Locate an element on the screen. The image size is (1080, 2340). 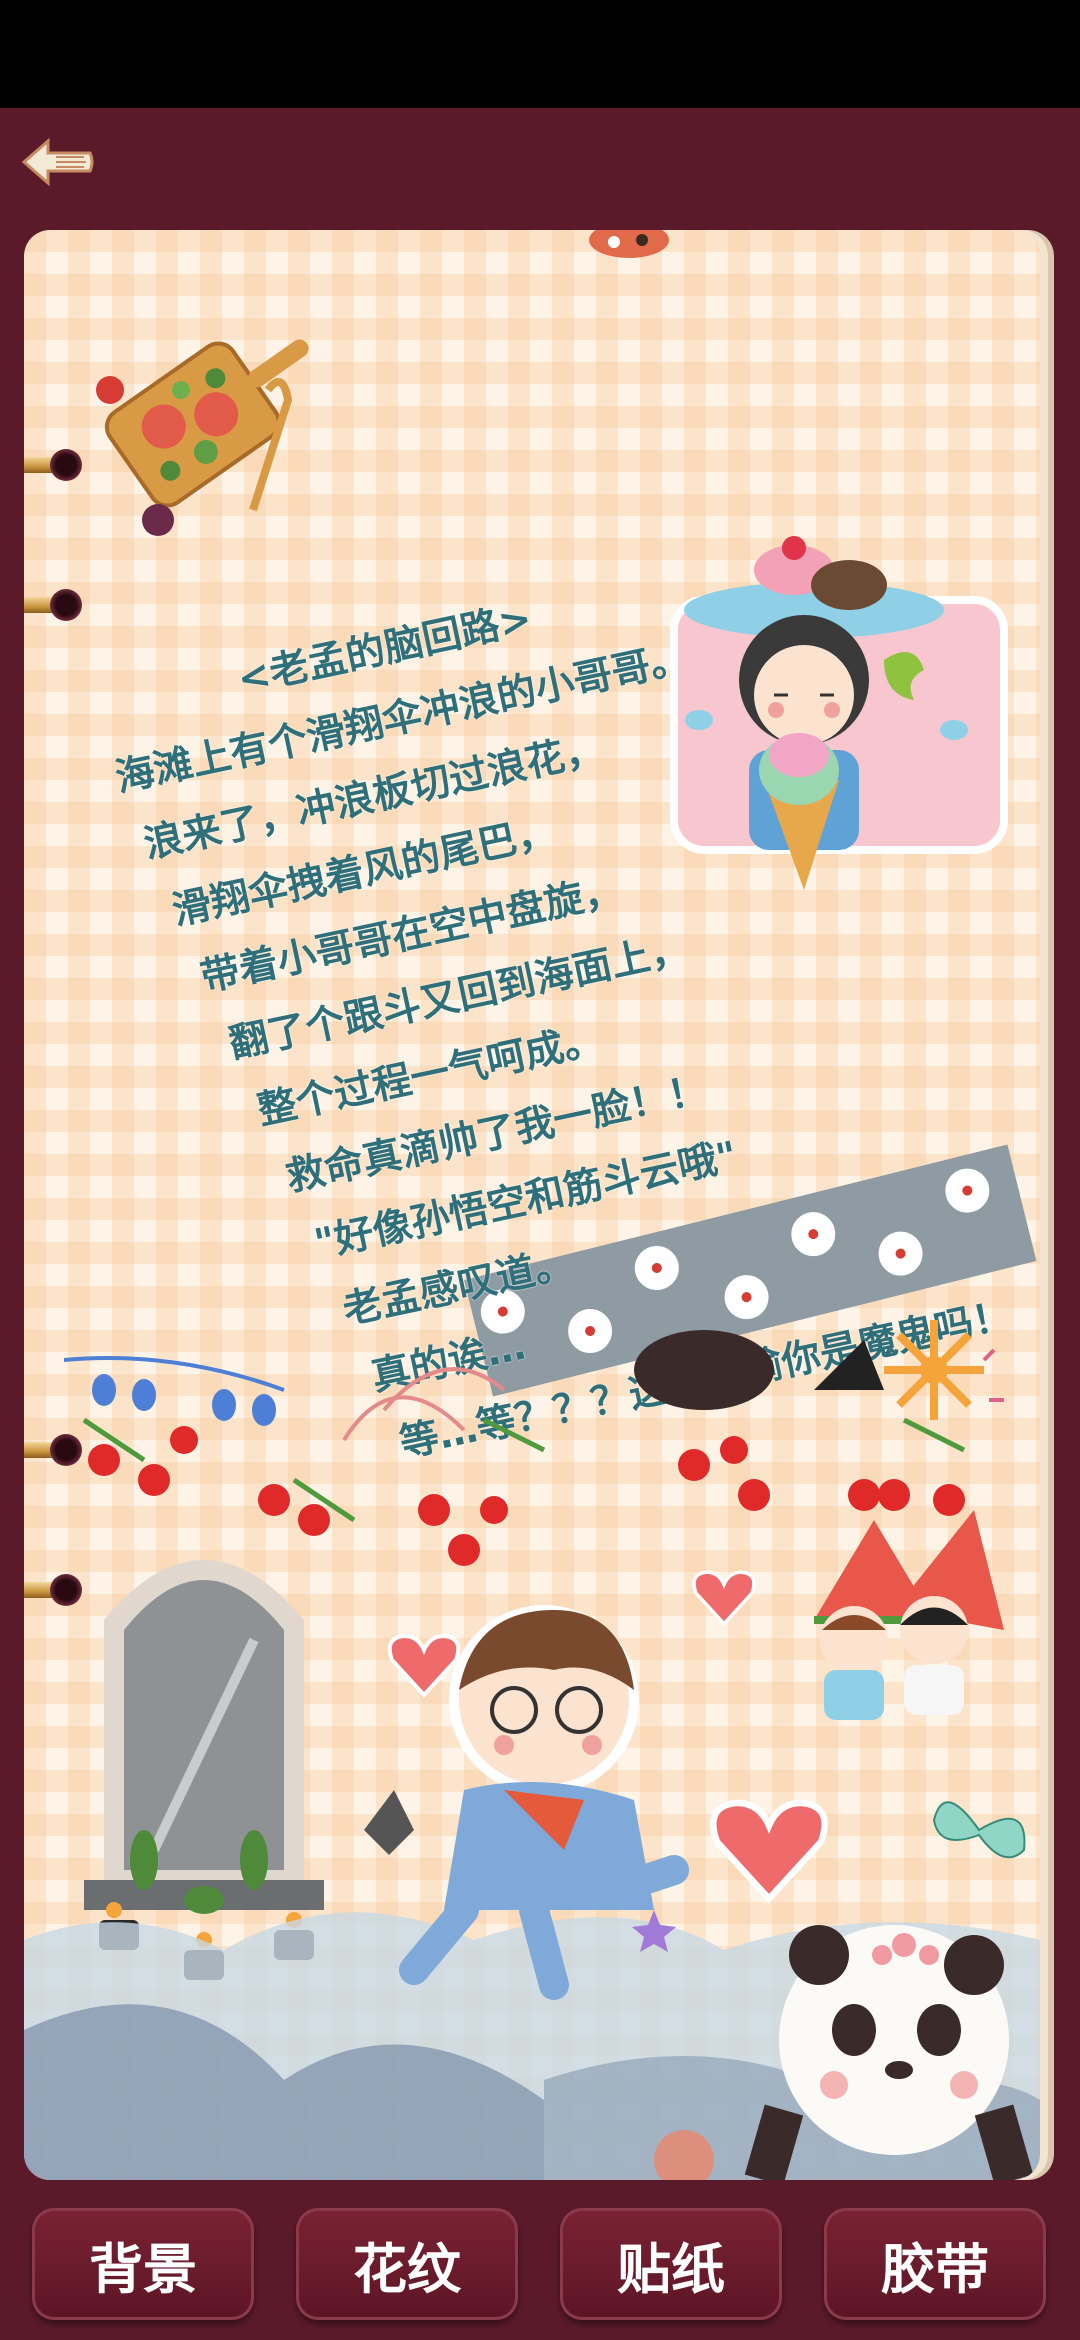
back-button is located at coordinates (58, 162).